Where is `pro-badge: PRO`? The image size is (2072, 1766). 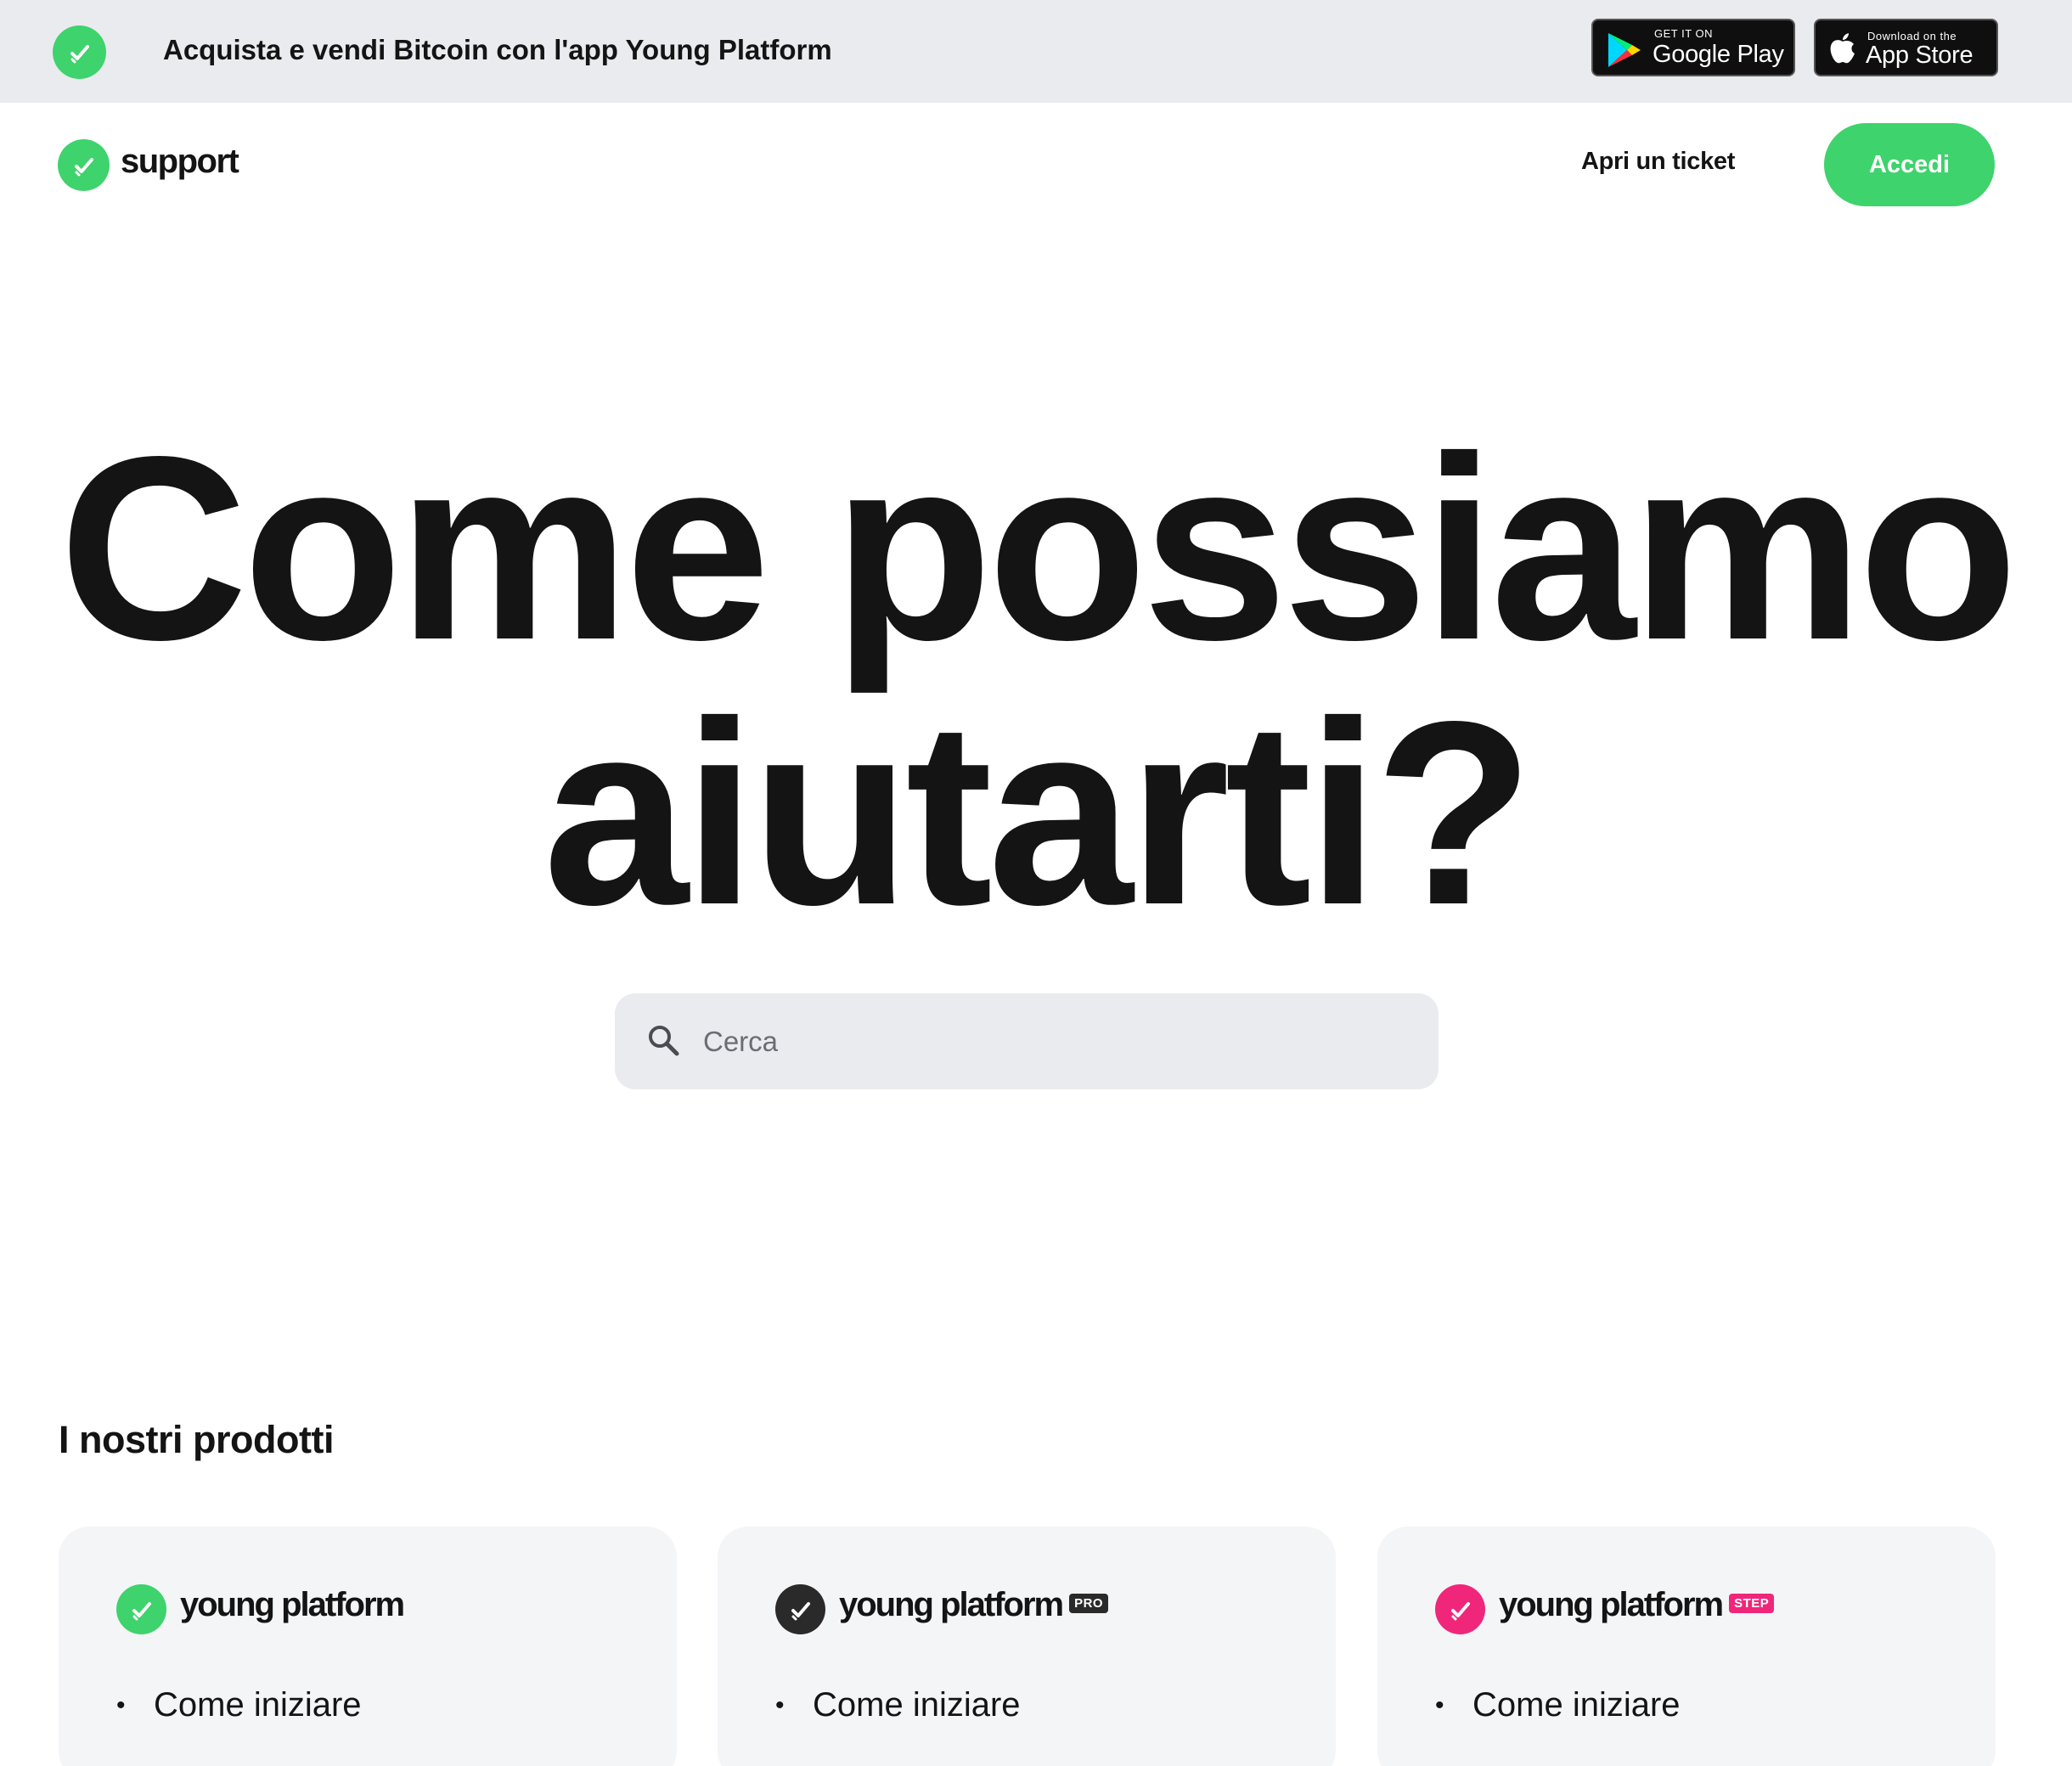
pro-badge: PRO is located at coordinates (1089, 1603).